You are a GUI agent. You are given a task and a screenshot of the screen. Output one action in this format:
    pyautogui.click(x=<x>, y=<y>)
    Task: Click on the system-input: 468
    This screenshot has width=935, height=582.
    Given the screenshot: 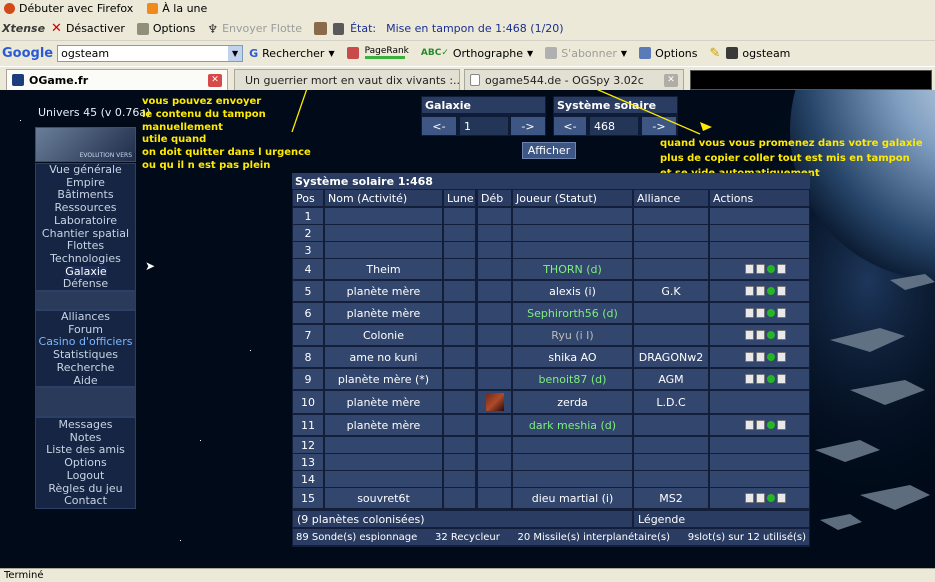 What is the action you would take?
    pyautogui.click(x=614, y=126)
    